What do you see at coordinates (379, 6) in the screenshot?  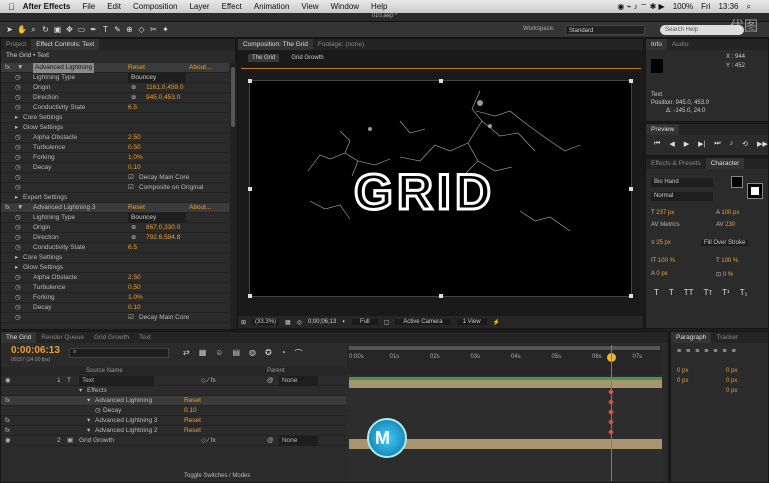 I see `menu-help: Help` at bounding box center [379, 6].